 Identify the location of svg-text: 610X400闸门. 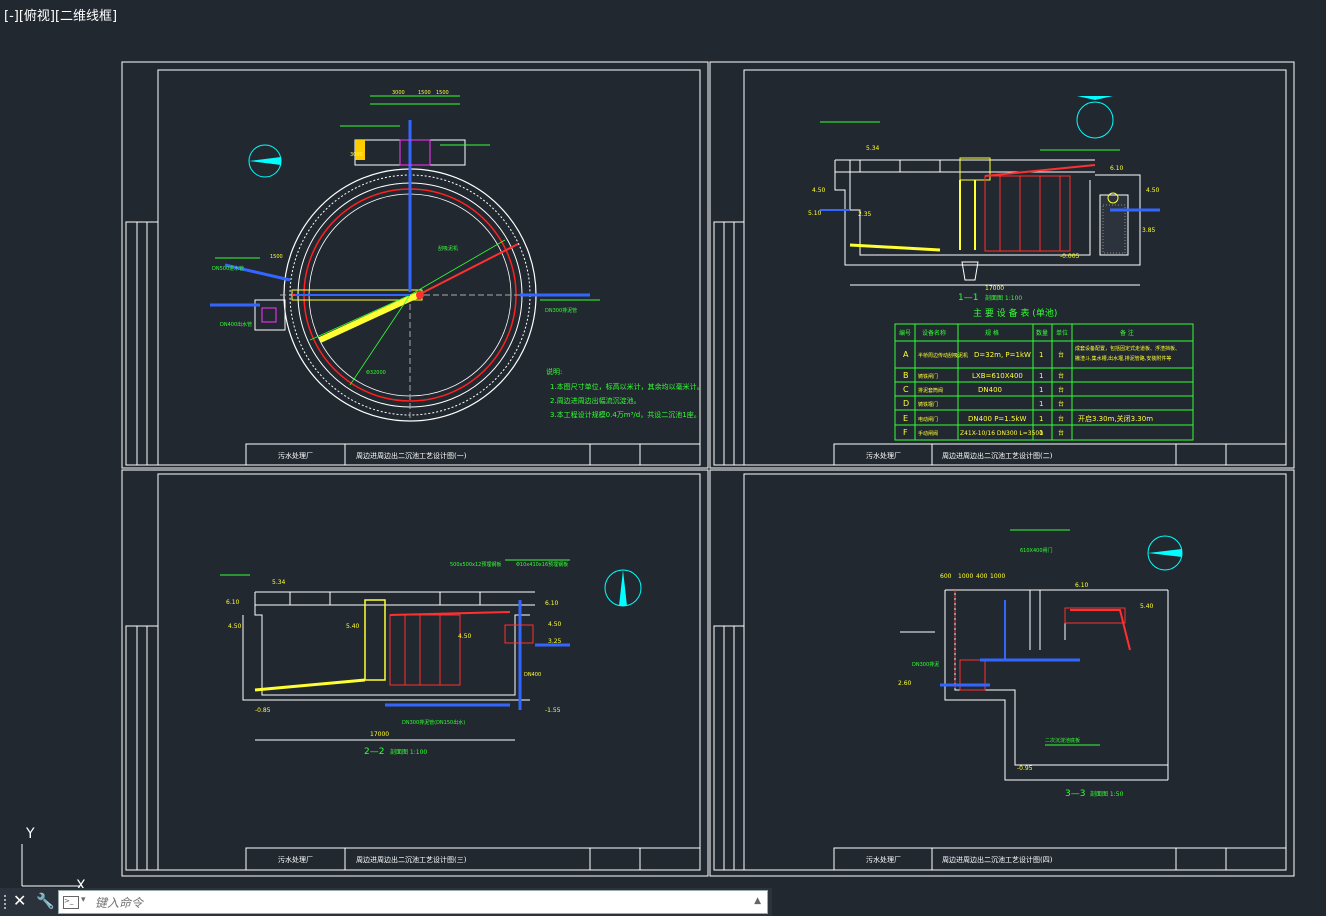
(1036, 550).